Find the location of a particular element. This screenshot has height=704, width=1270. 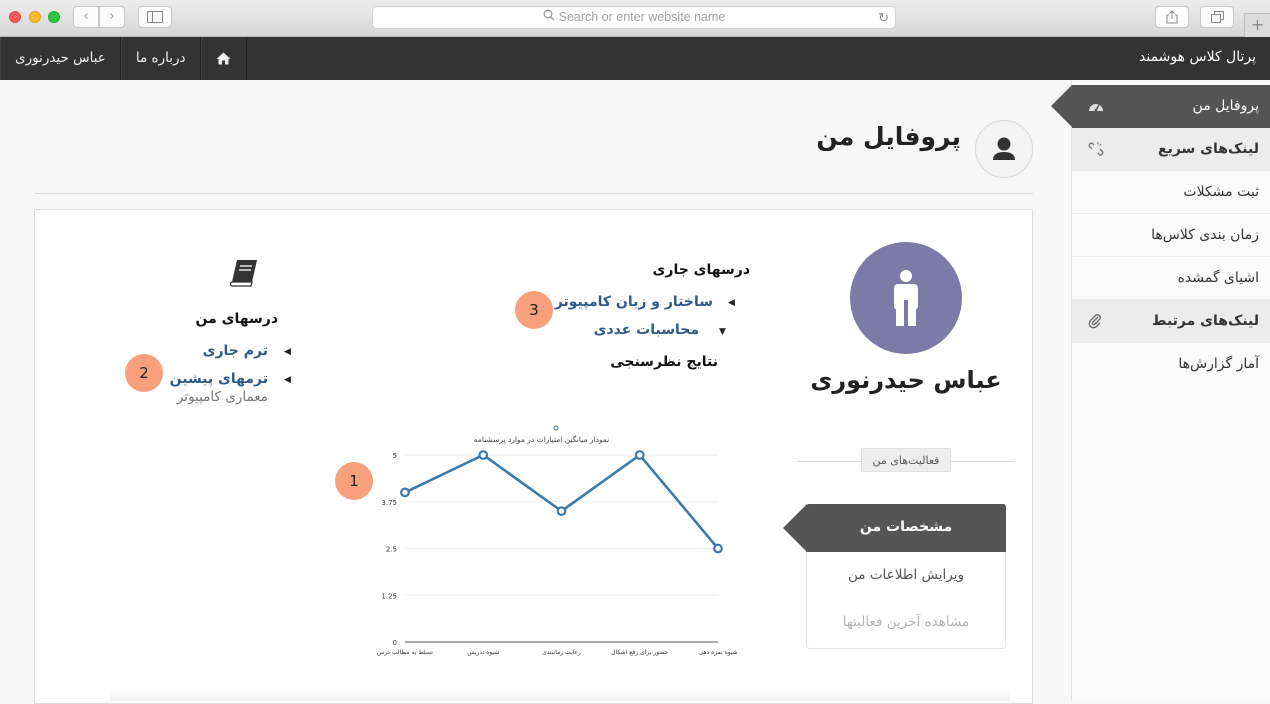

my-activities-button: فعالیت‌های من is located at coordinates (906, 460).